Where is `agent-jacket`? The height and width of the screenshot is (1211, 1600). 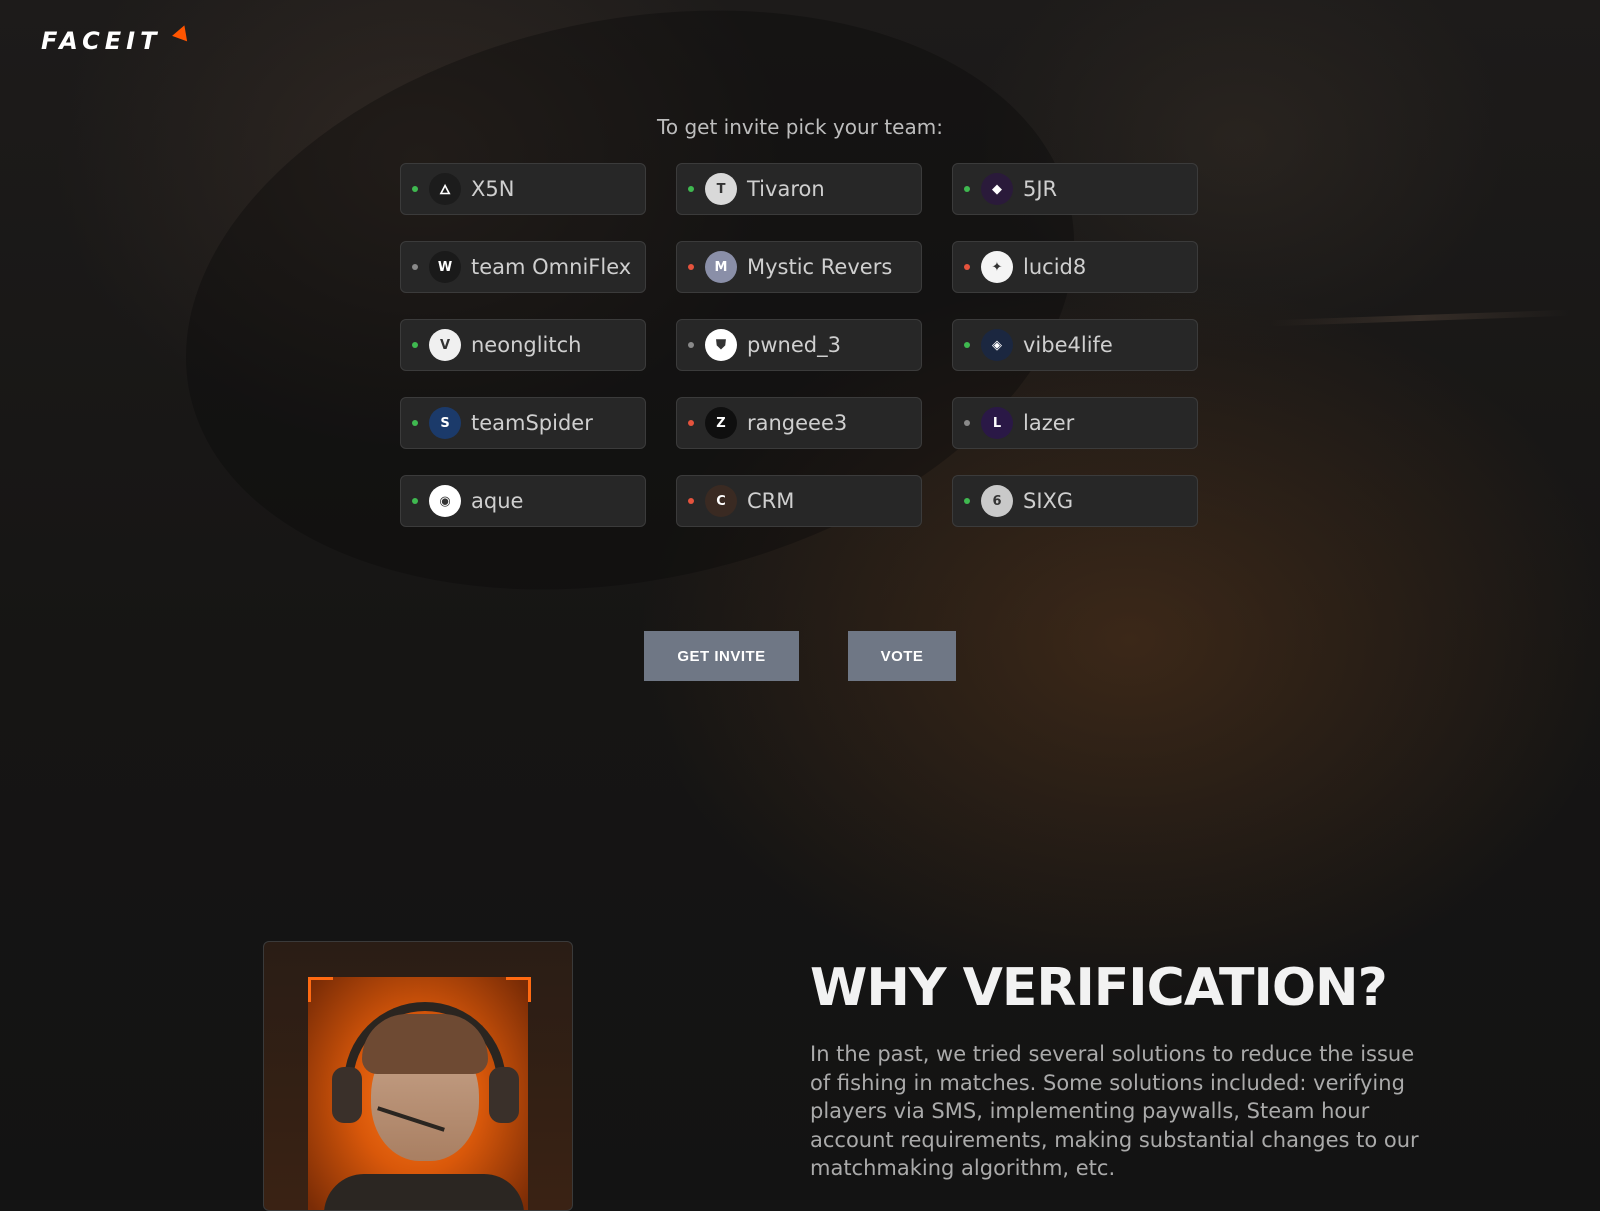
agent-jacket is located at coordinates (424, 1192).